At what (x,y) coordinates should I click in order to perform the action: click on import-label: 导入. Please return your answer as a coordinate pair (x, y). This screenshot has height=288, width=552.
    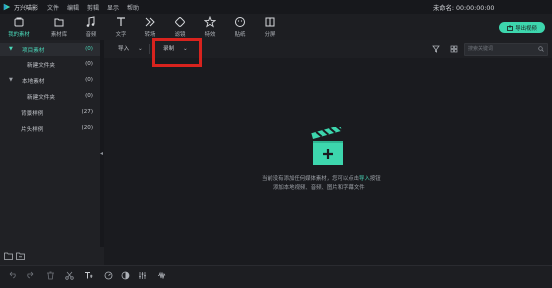
    Looking at the image, I should click on (124, 49).